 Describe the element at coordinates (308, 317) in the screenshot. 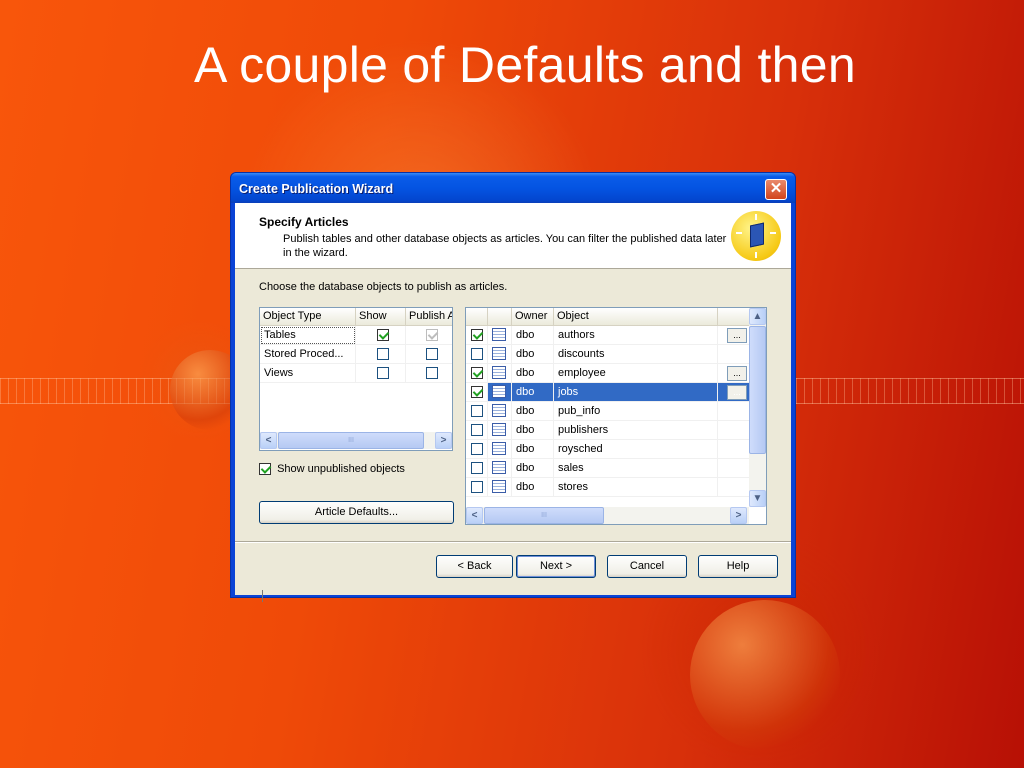

I see `column-header-object-type: Object Type` at that location.